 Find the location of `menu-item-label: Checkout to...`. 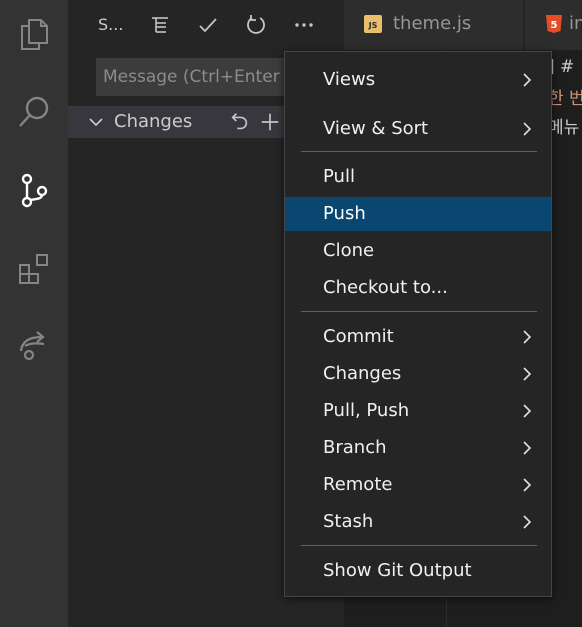

menu-item-label: Checkout to... is located at coordinates (385, 287).